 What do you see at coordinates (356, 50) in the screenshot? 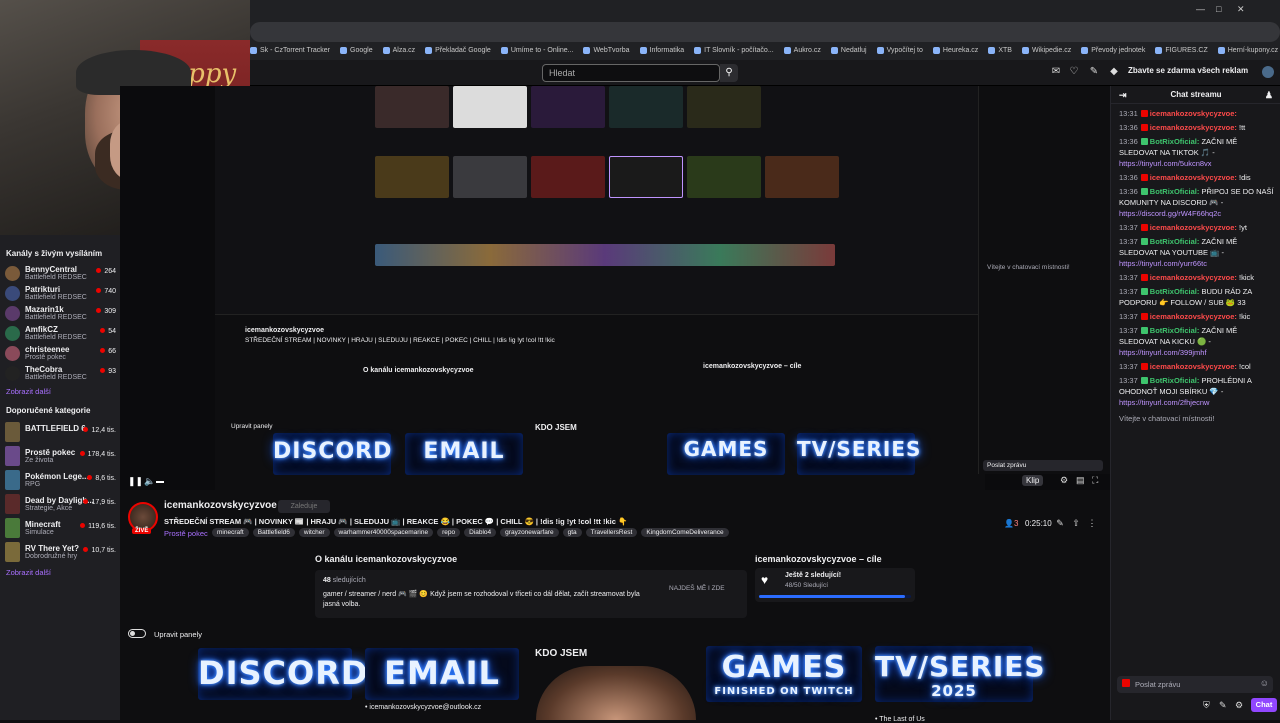
I see `bookmark-item: Google` at bounding box center [356, 50].